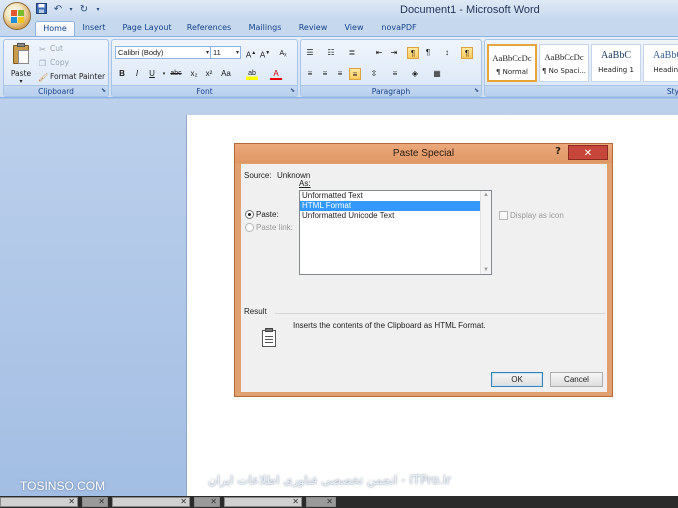  Describe the element at coordinates (276, 74) in the screenshot. I see `font-color-button: A` at that location.